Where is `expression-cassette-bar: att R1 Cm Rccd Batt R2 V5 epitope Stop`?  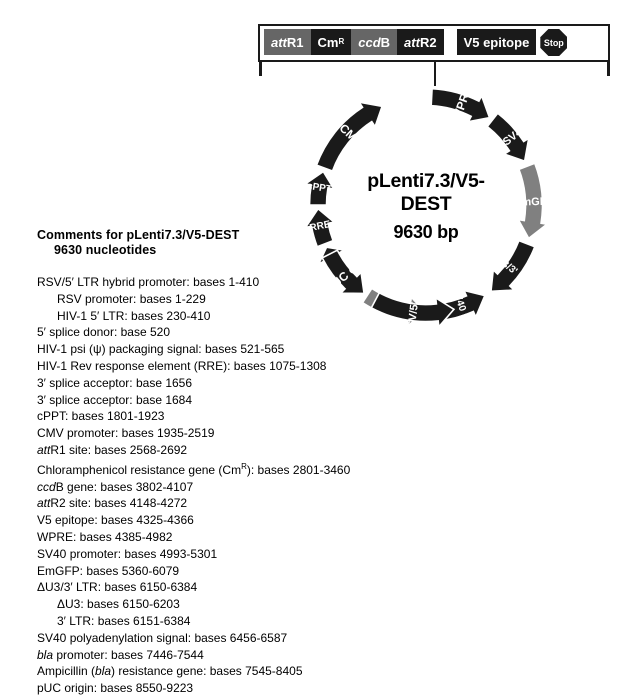
expression-cassette-bar: att R1 Cm Rccd Batt R2 V5 epitope Stop is located at coordinates (434, 44).